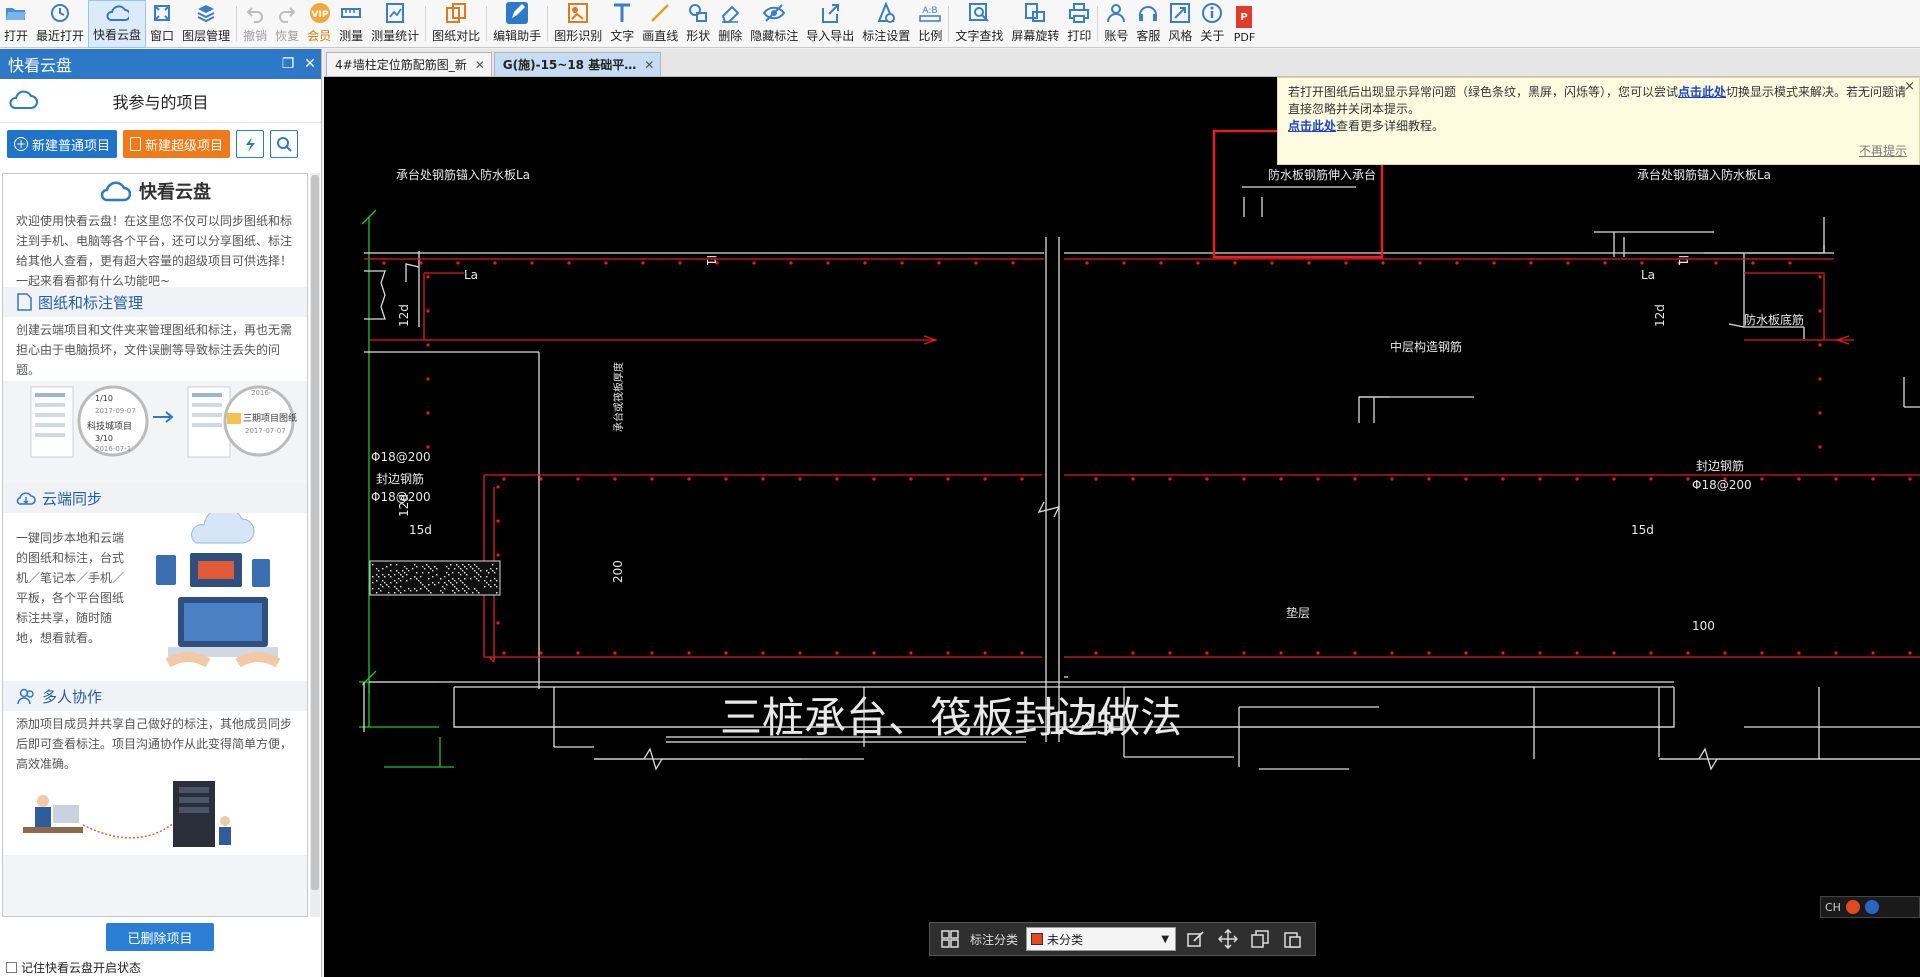 The height and width of the screenshot is (977, 1920). I want to click on scrollbar-thumb, so click(315, 532).